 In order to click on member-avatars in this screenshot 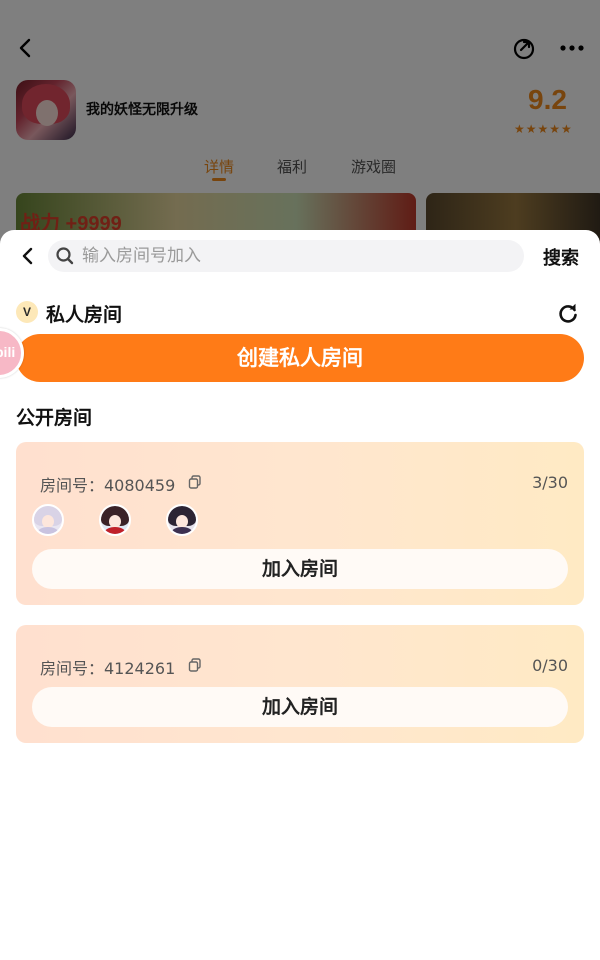, I will do `click(132, 520)`.